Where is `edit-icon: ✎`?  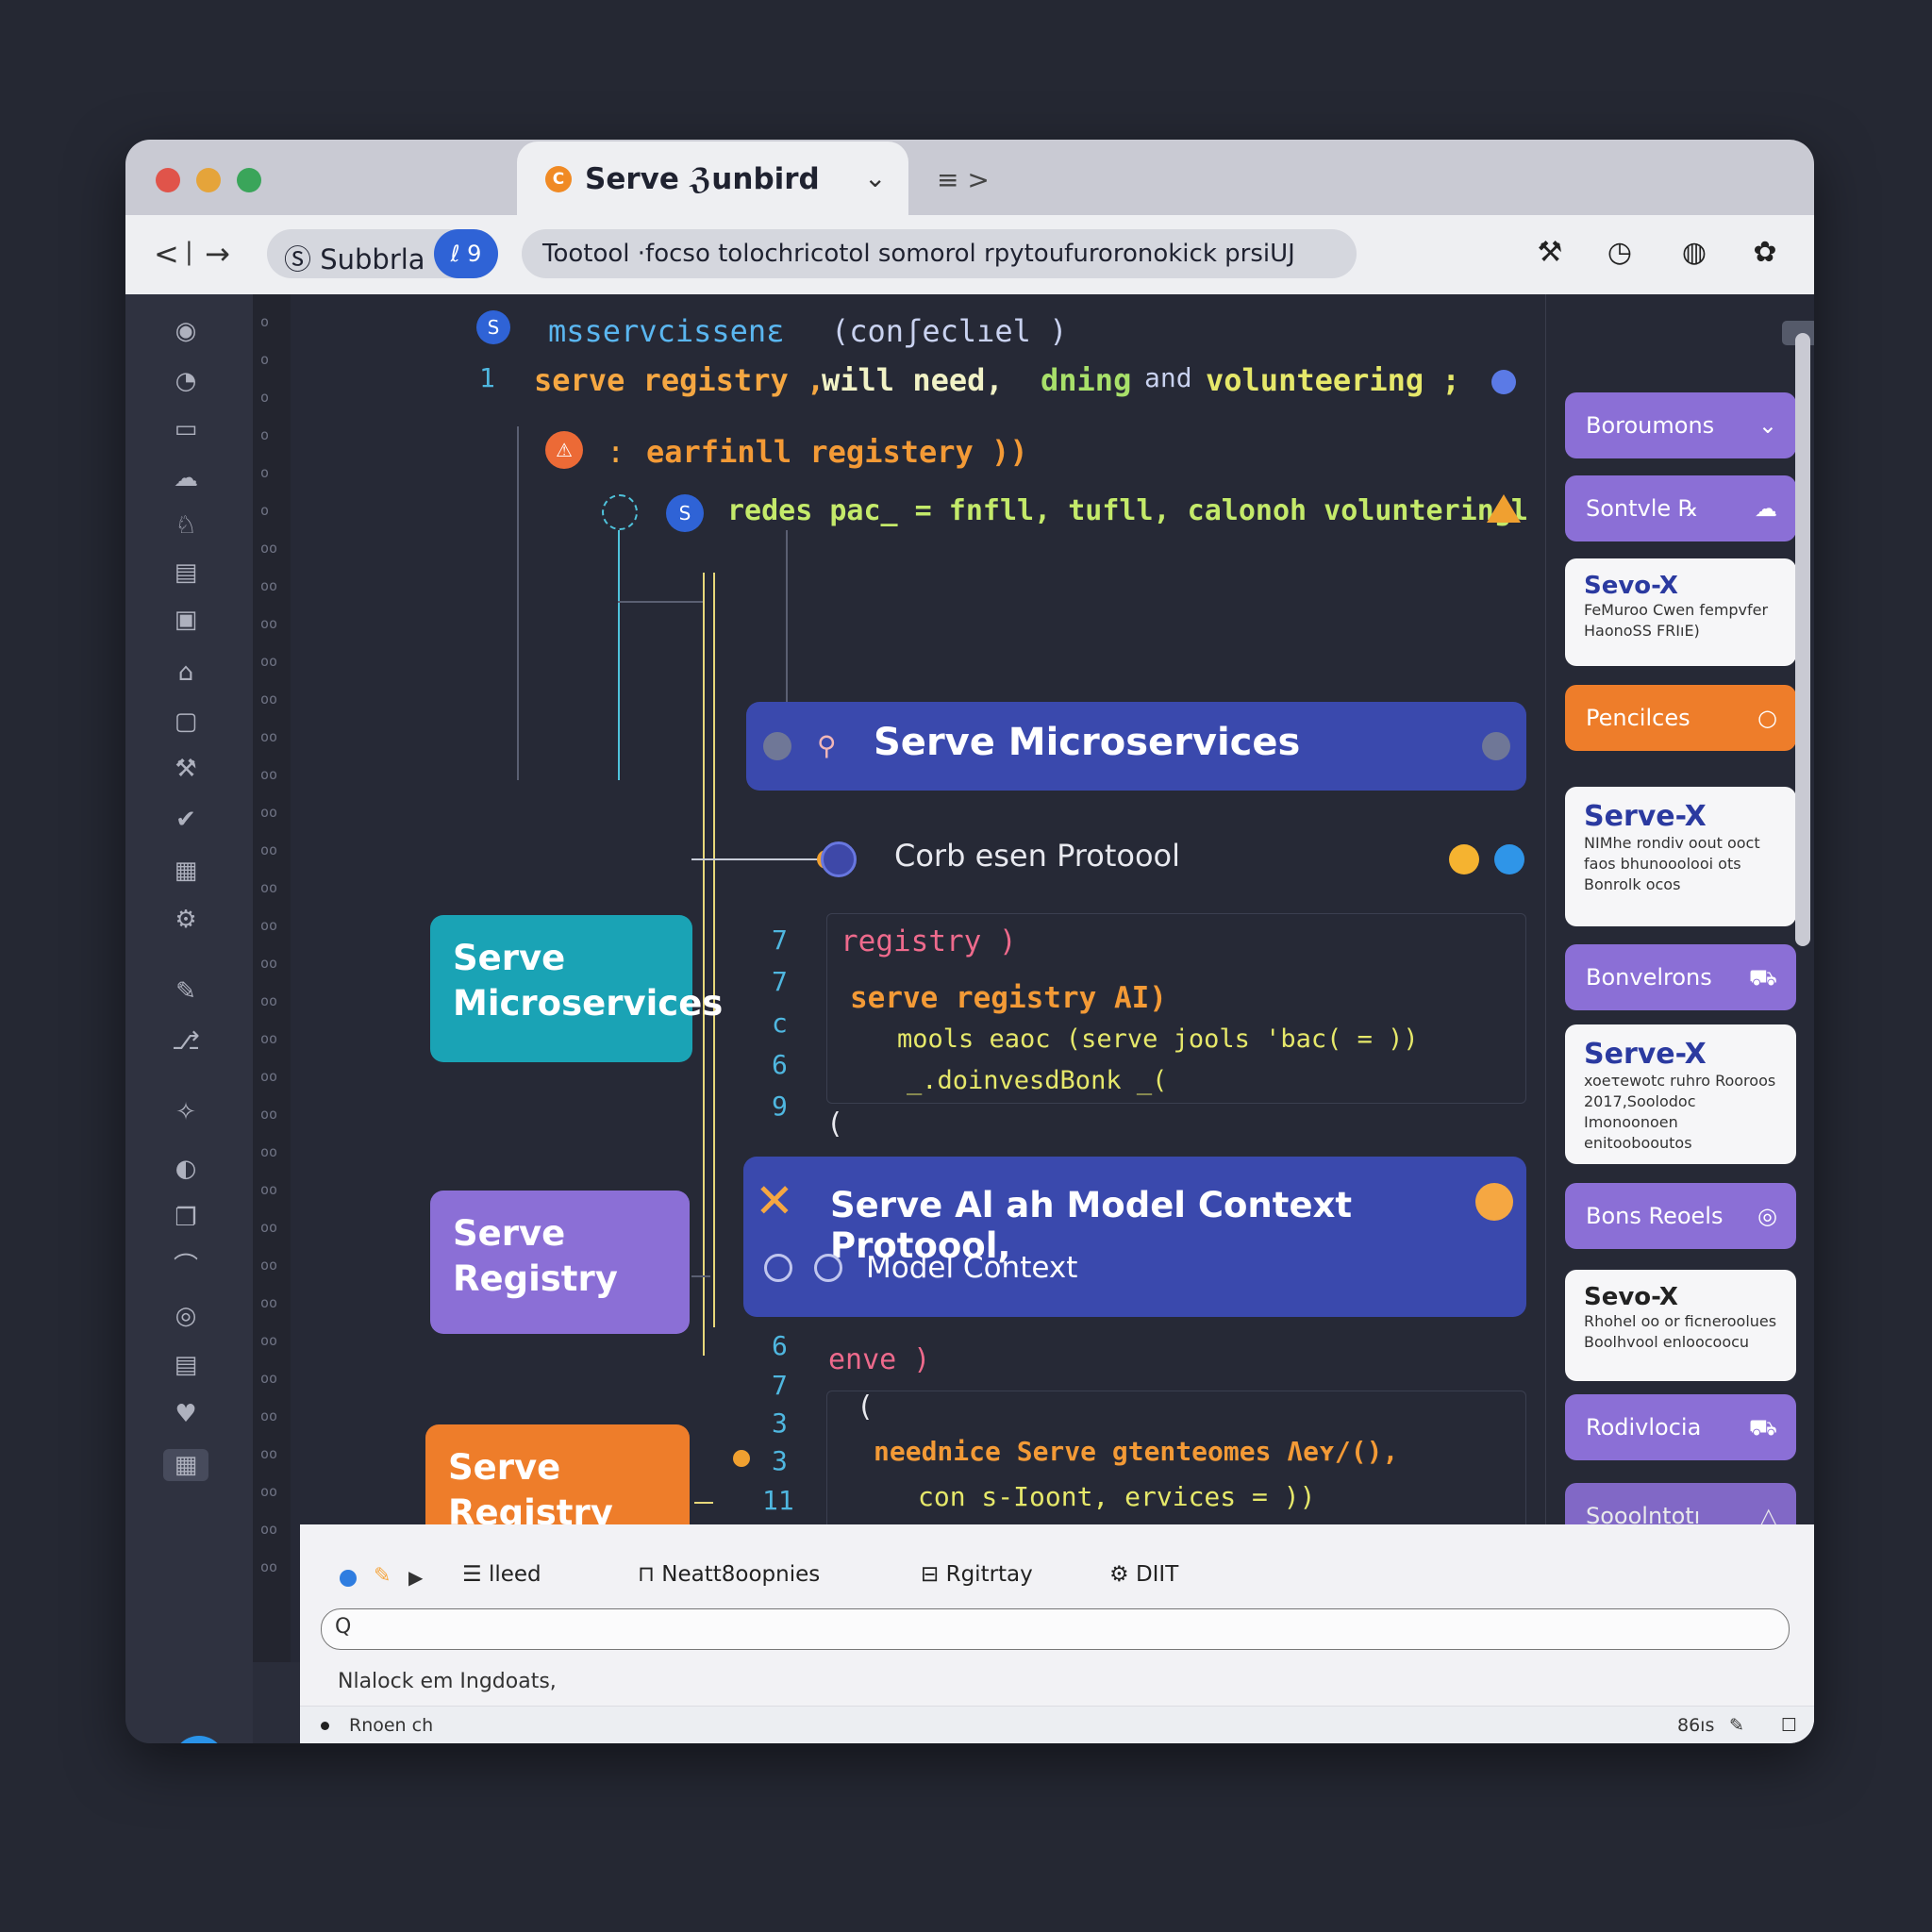
edit-icon: ✎ is located at coordinates (186, 991).